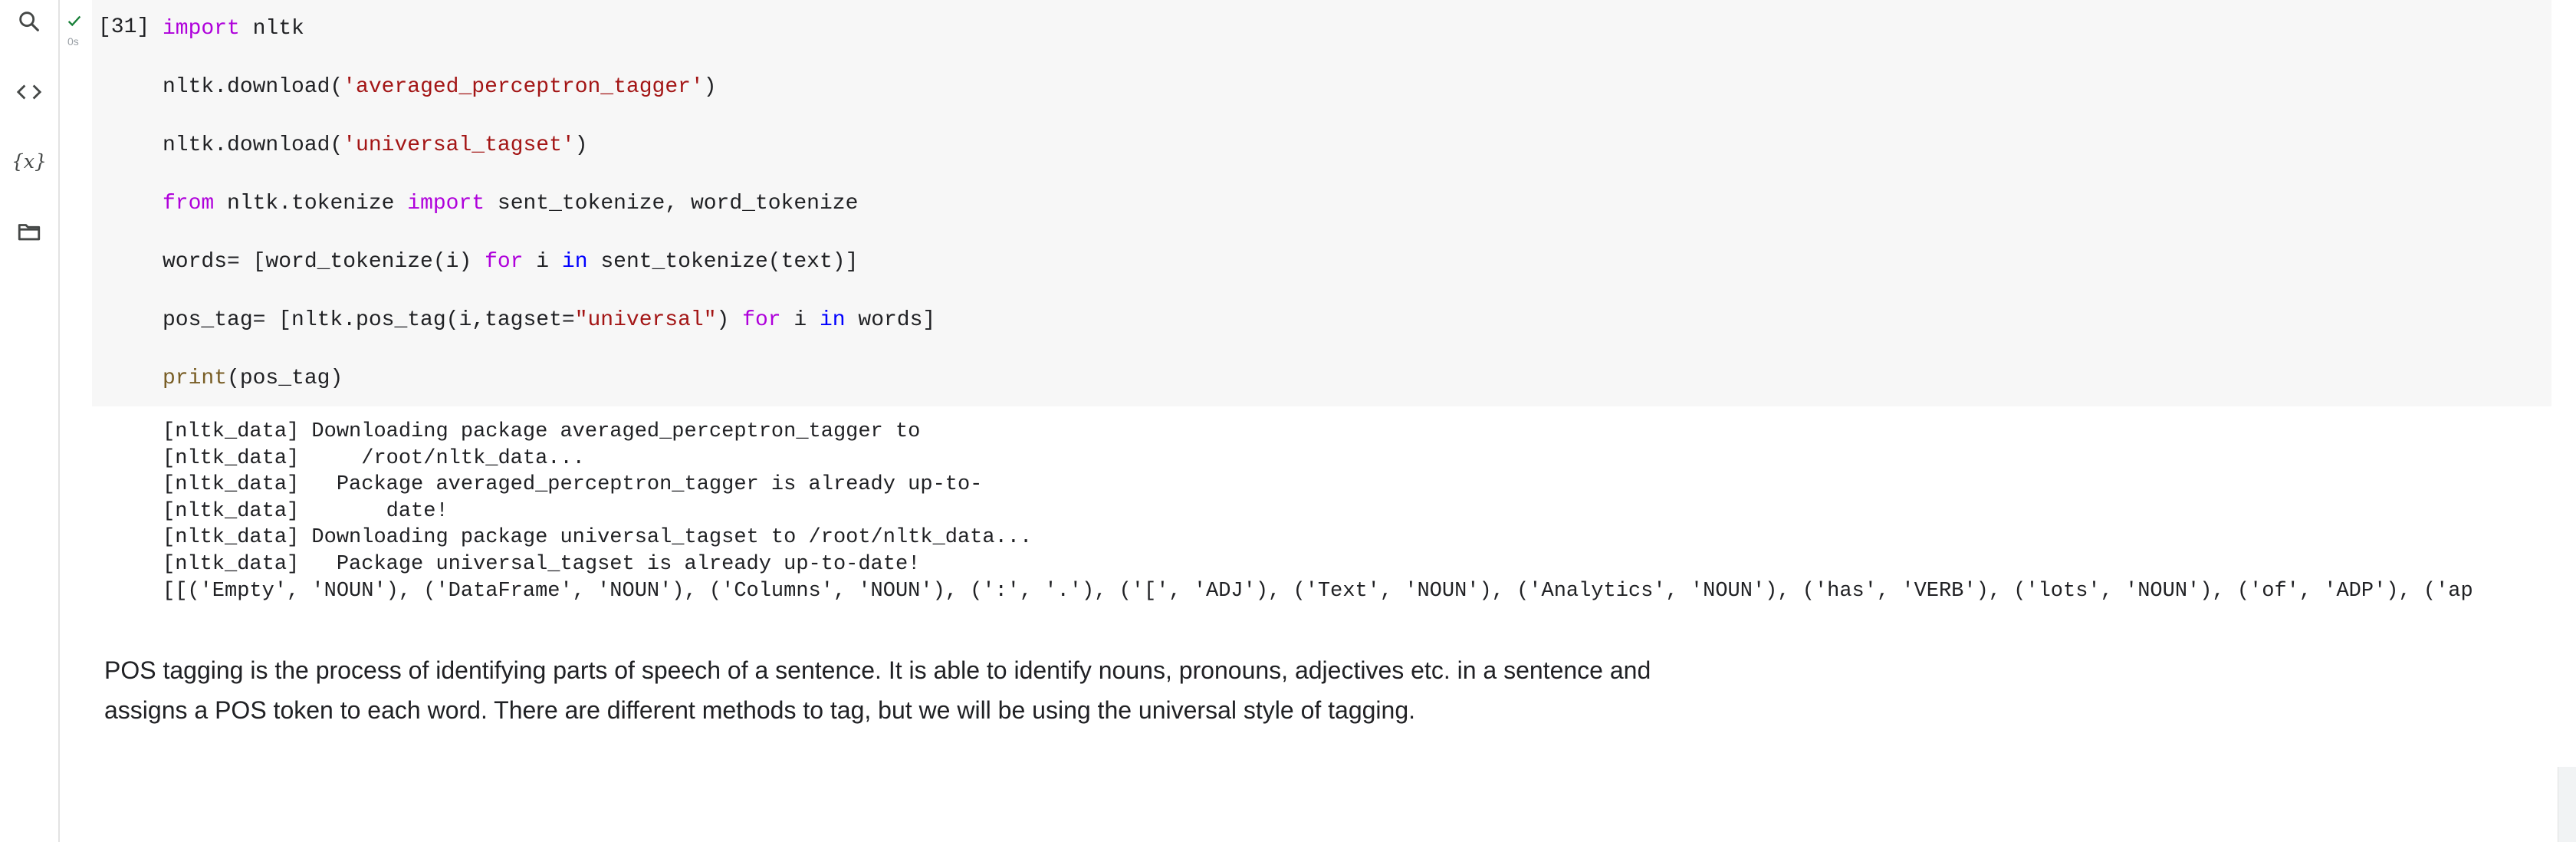  What do you see at coordinates (646, 320) in the screenshot?
I see `code-token: "universal"` at bounding box center [646, 320].